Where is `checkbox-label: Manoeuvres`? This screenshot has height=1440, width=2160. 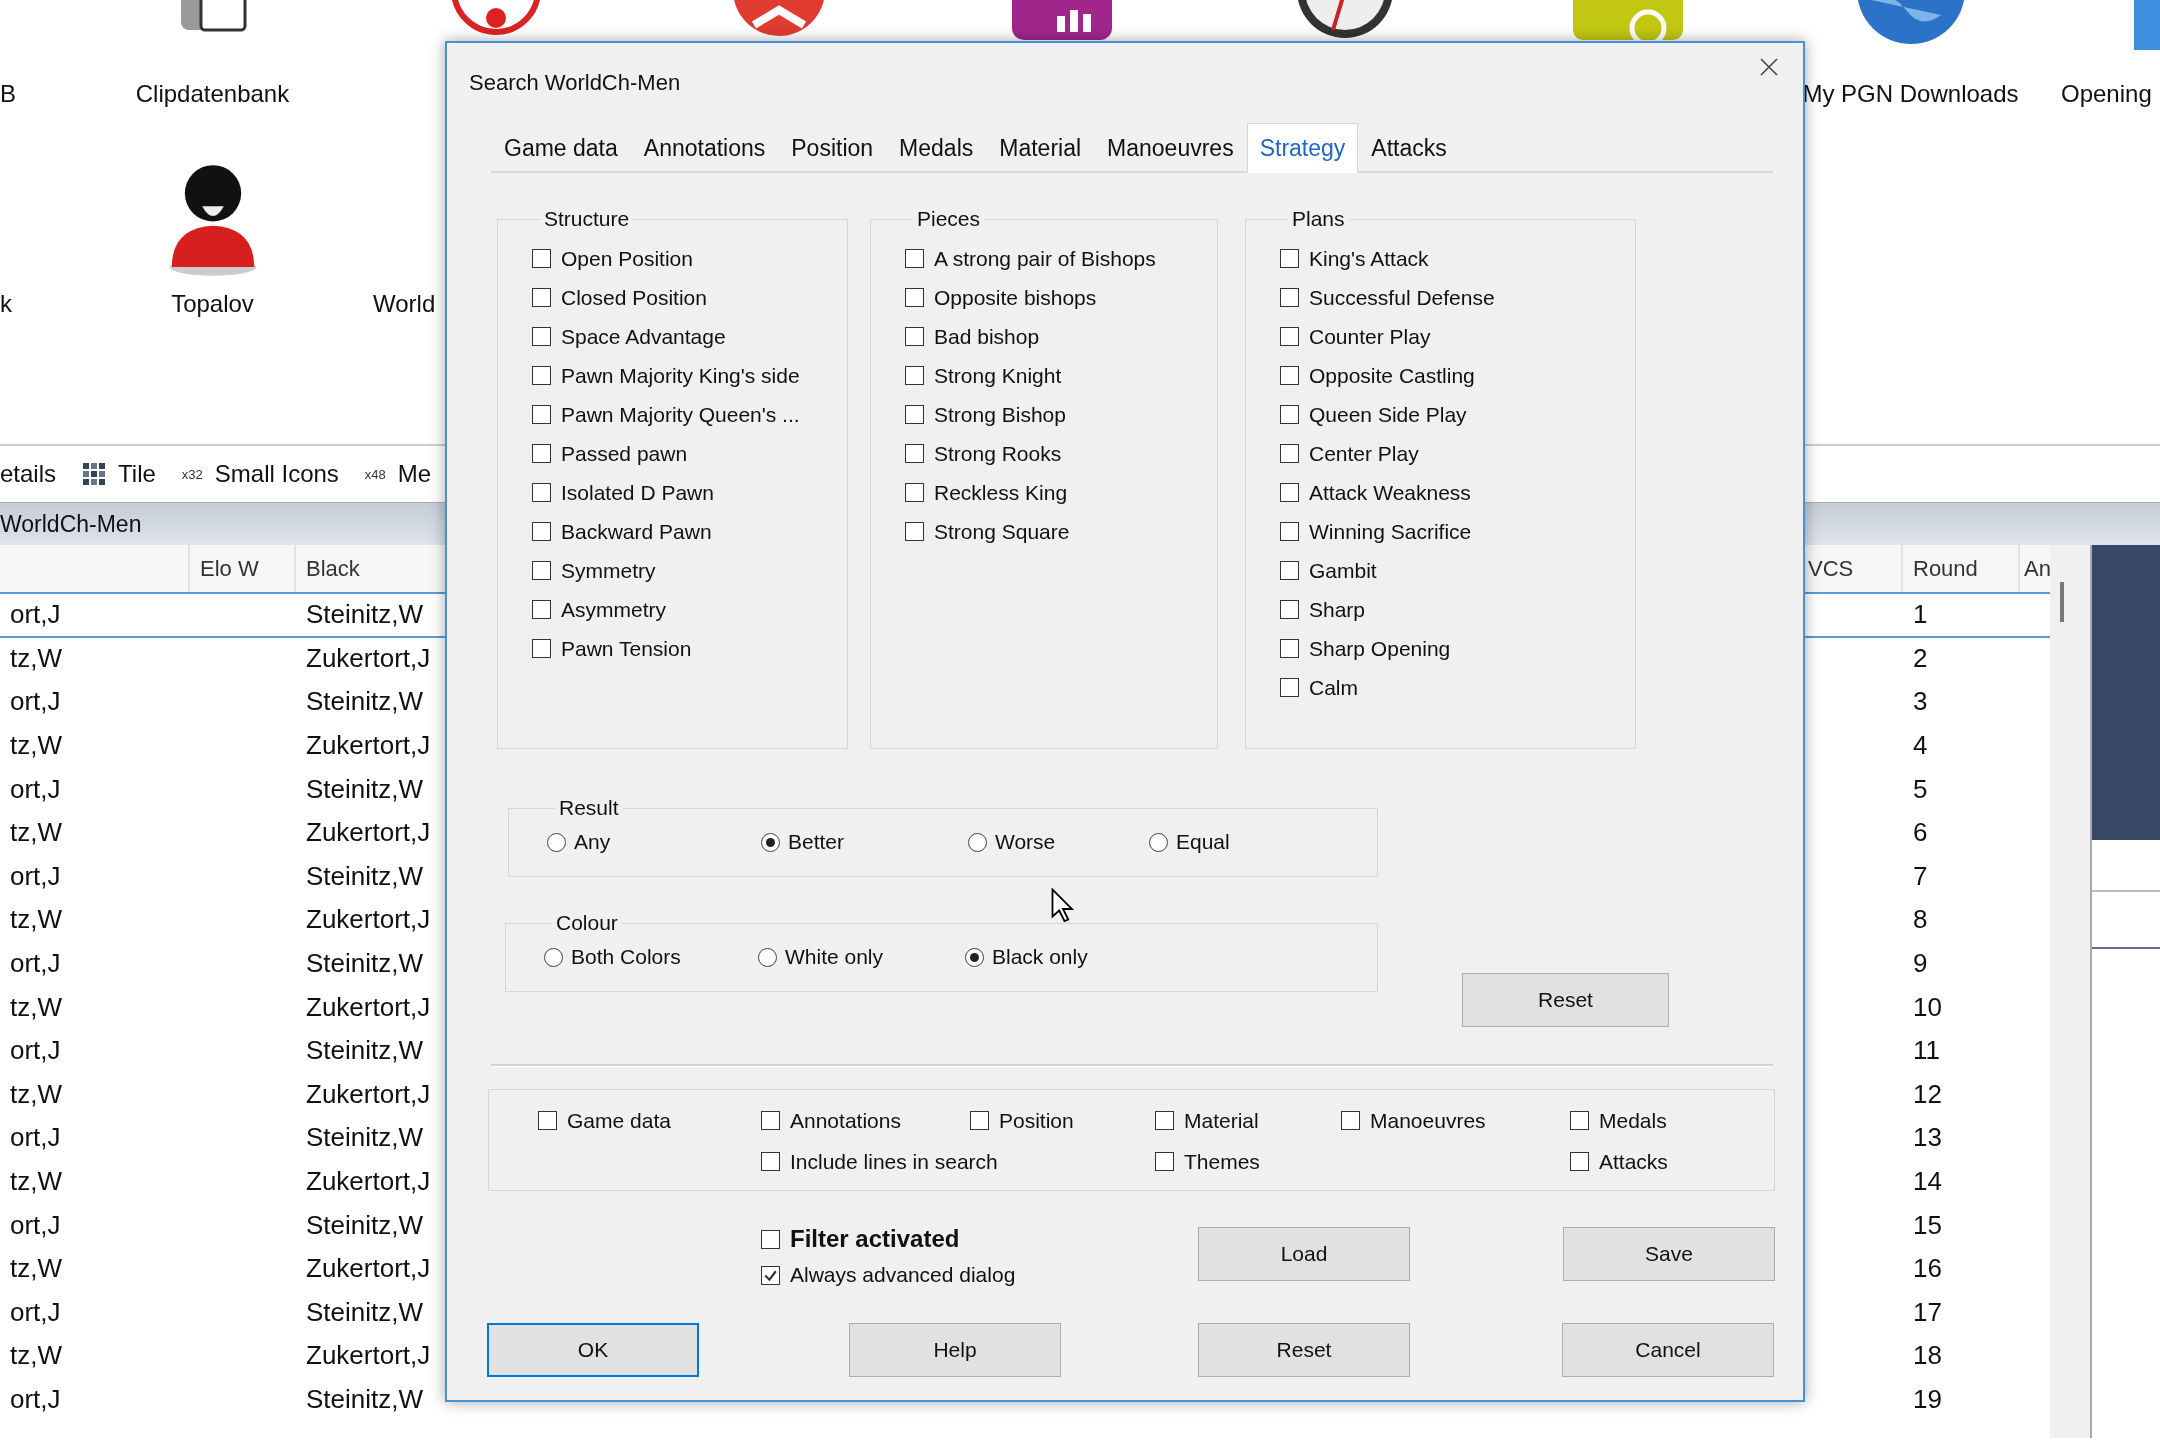
checkbox-label: Manoeuvres is located at coordinates (1428, 1120).